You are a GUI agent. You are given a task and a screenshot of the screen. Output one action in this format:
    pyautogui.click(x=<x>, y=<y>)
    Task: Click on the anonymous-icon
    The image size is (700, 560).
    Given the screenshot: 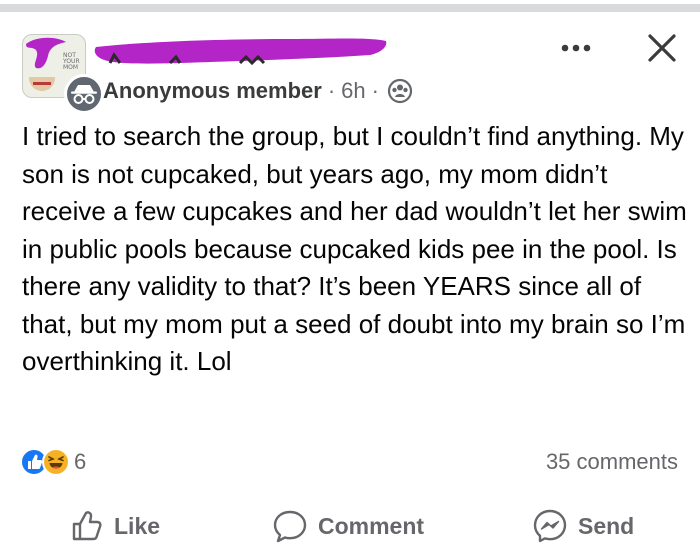 What is the action you would take?
    pyautogui.click(x=84, y=94)
    